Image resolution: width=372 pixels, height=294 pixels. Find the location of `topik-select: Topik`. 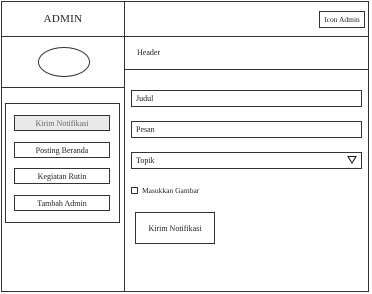

topik-select: Topik is located at coordinates (246, 160).